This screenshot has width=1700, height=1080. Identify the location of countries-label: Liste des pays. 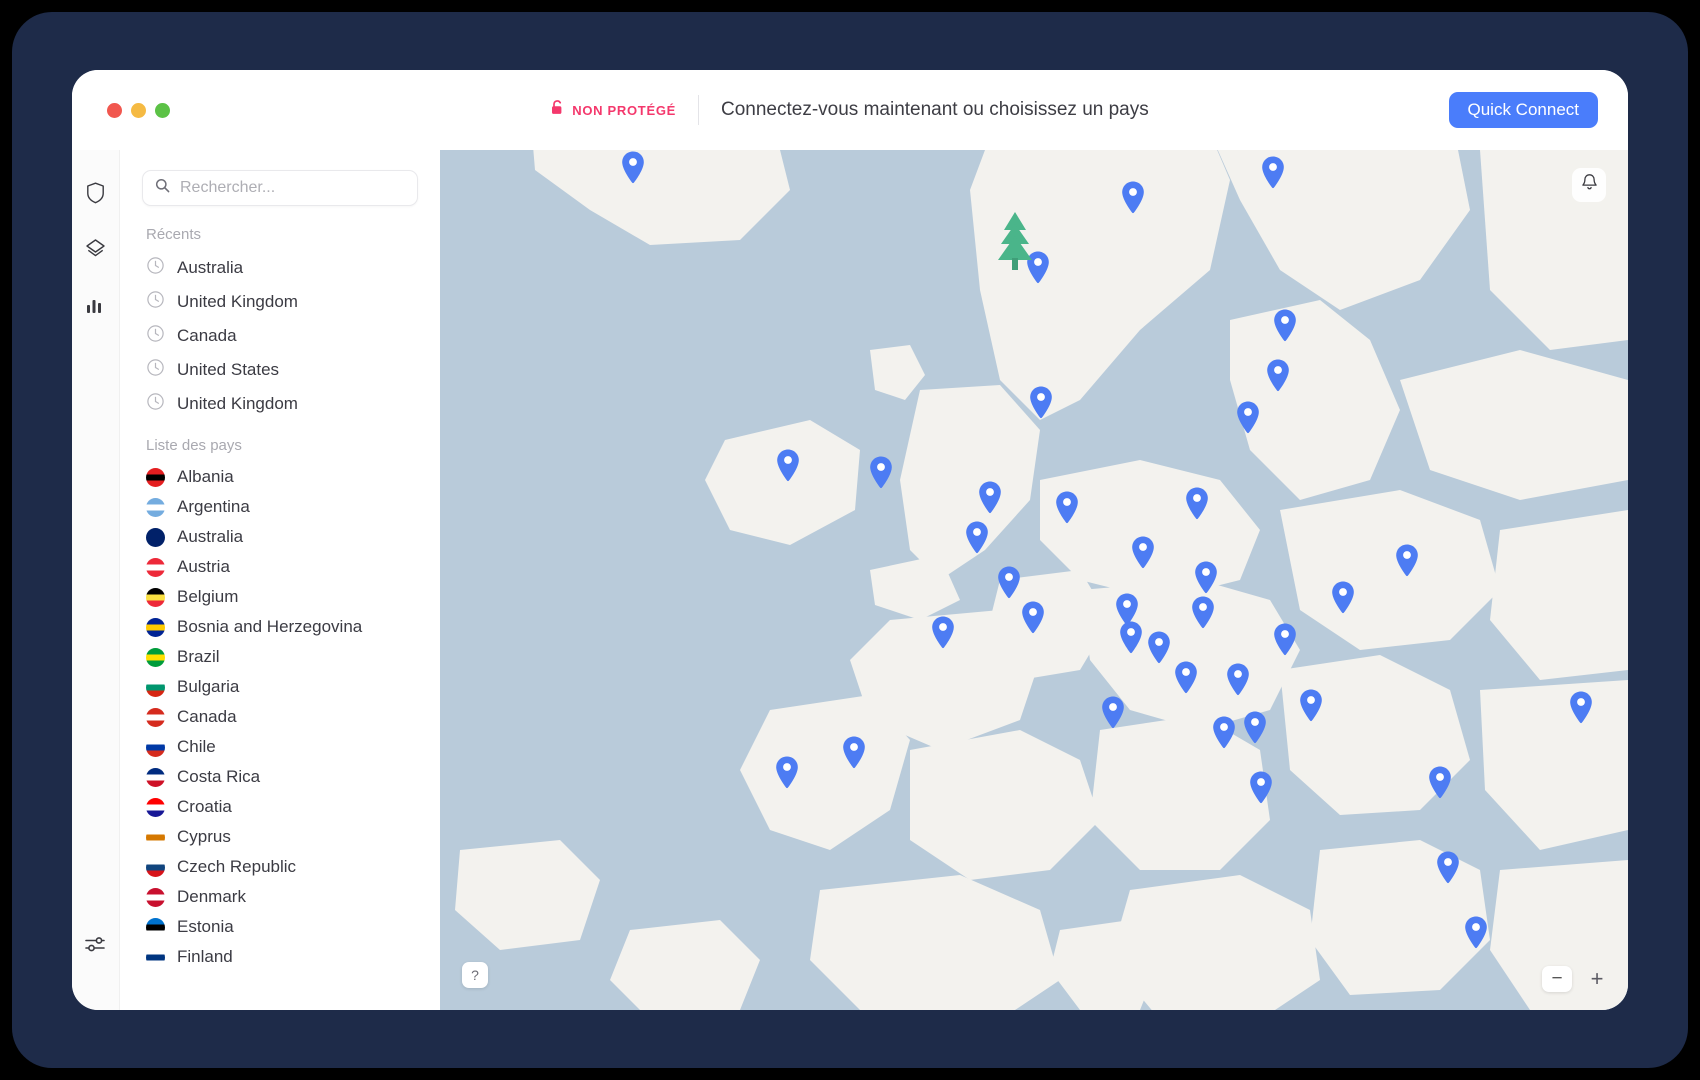
(194, 445).